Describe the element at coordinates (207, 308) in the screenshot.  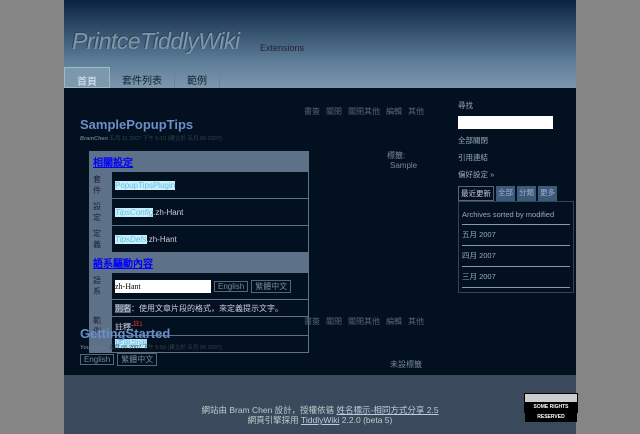
I see `alias-text: ：使用文章片段的格式，來定義提示文字。` at that location.